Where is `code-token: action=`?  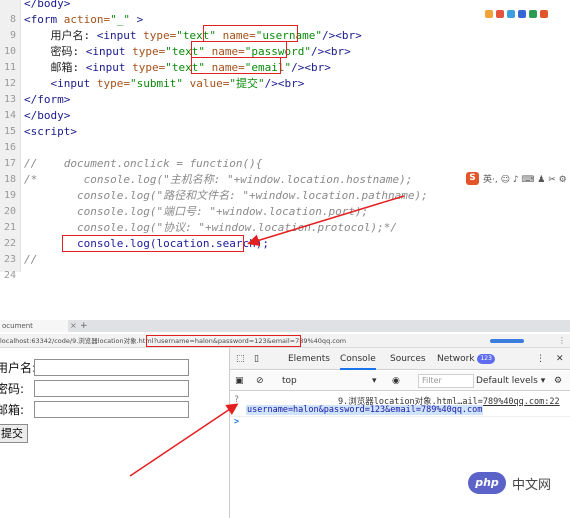
code-token: action= is located at coordinates (87, 19).